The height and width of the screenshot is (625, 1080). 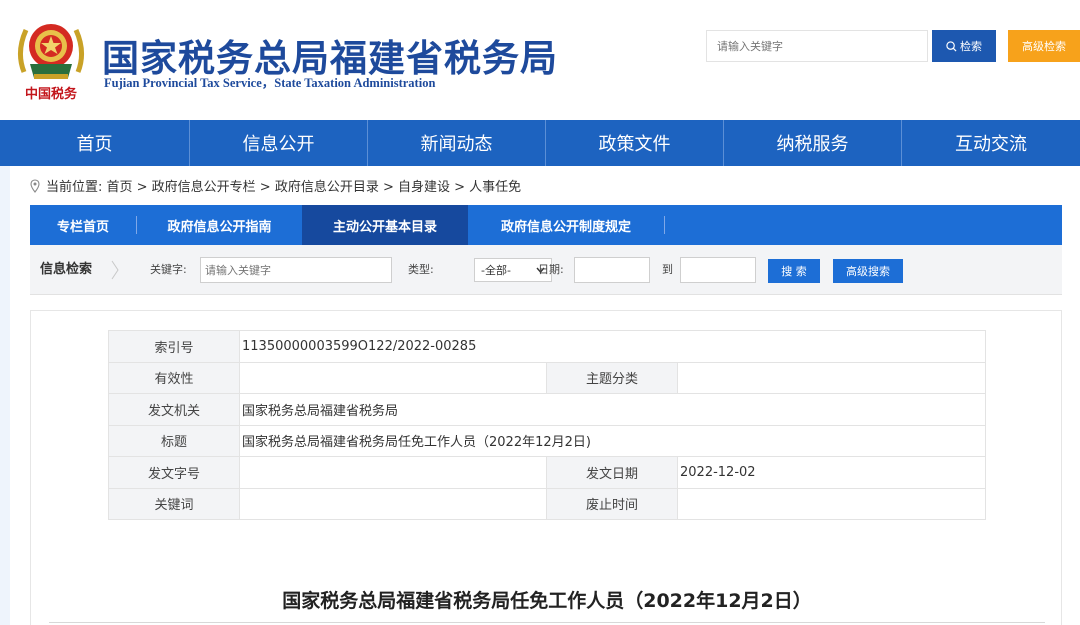 What do you see at coordinates (51, 58) in the screenshot?
I see `tax-emblem-icon: 中国税务` at bounding box center [51, 58].